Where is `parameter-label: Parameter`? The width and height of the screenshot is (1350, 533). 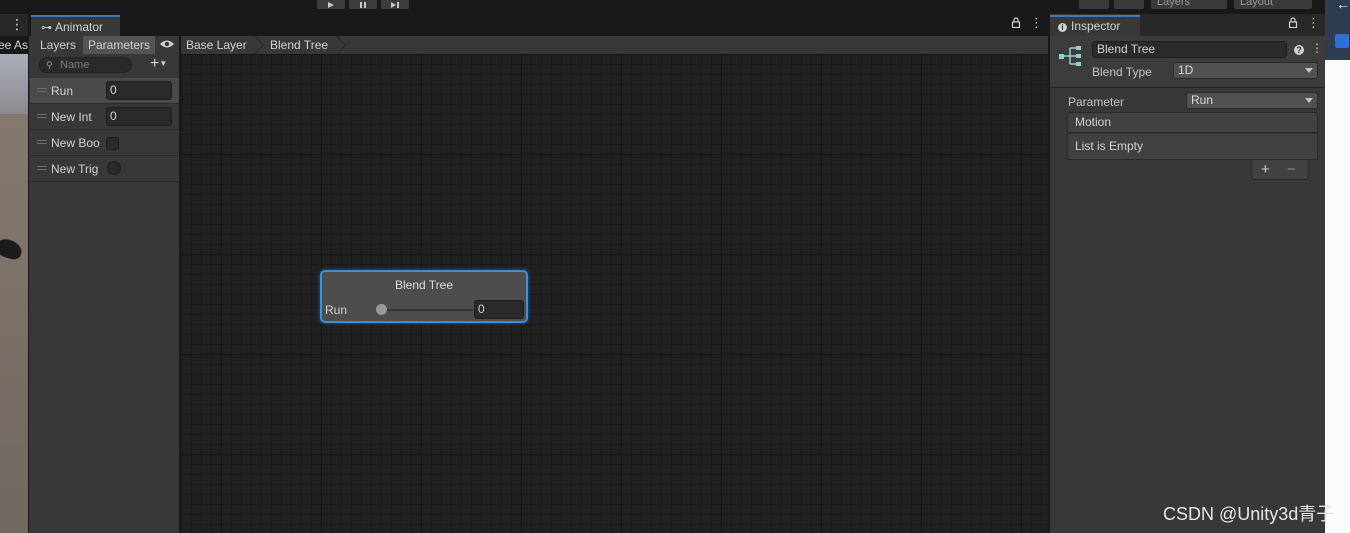
parameter-label: Parameter is located at coordinates (1096, 102).